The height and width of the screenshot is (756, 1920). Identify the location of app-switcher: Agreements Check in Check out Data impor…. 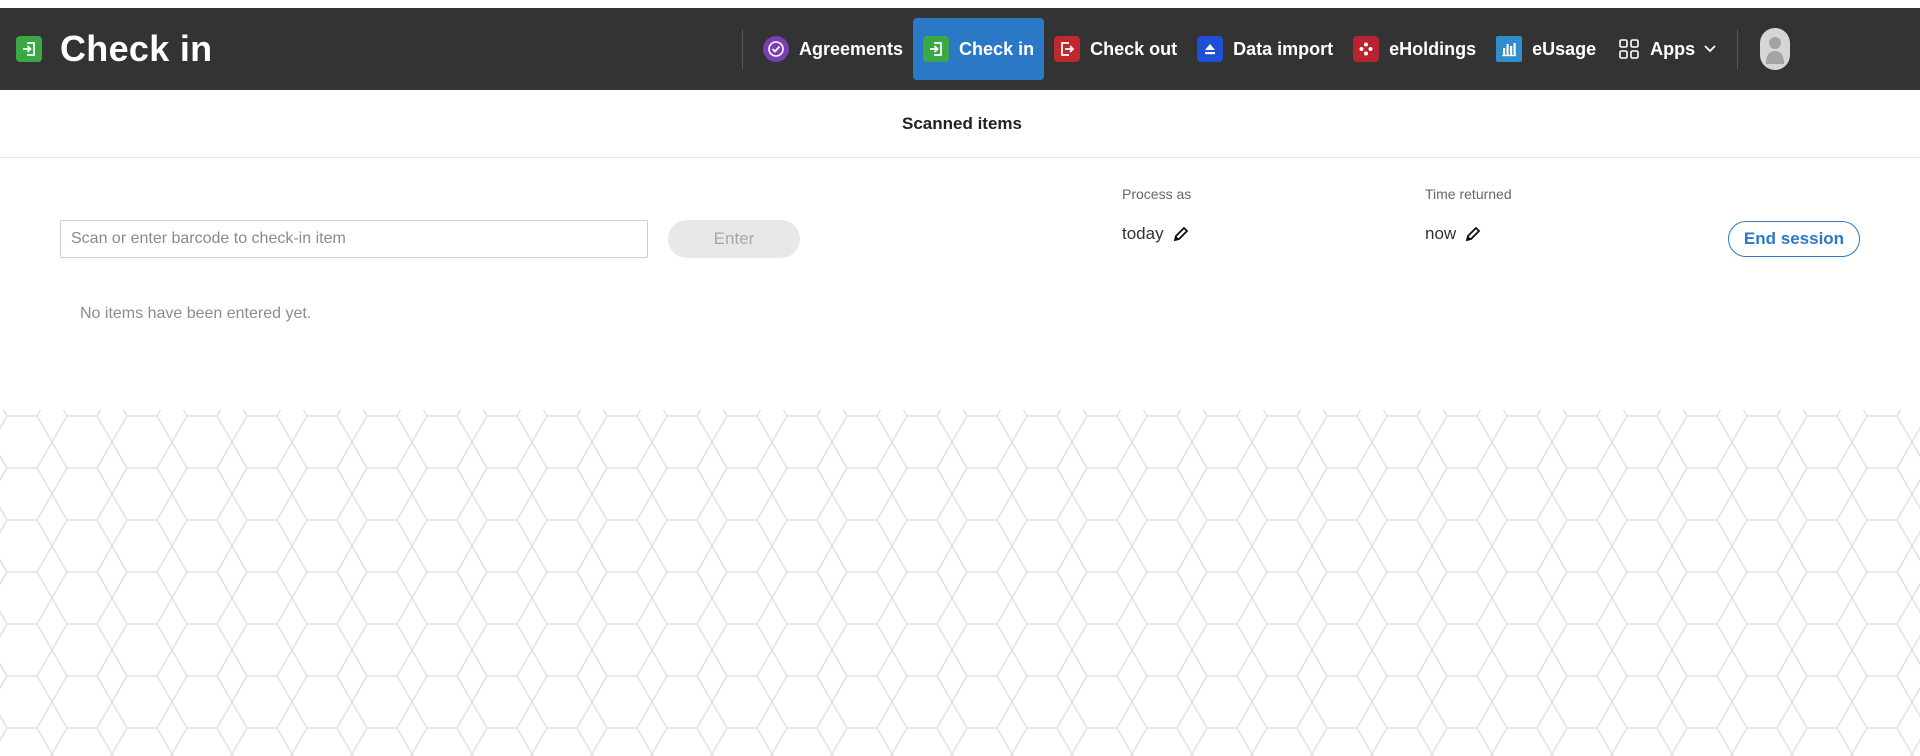
(1261, 49).